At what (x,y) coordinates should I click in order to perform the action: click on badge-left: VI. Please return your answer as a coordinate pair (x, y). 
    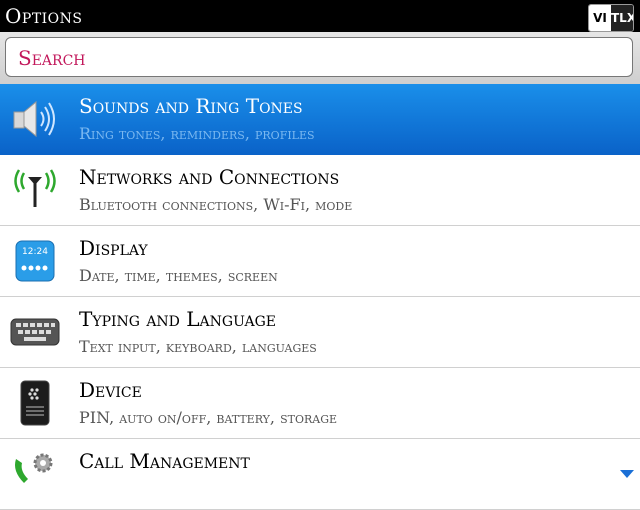
    Looking at the image, I should click on (600, 18).